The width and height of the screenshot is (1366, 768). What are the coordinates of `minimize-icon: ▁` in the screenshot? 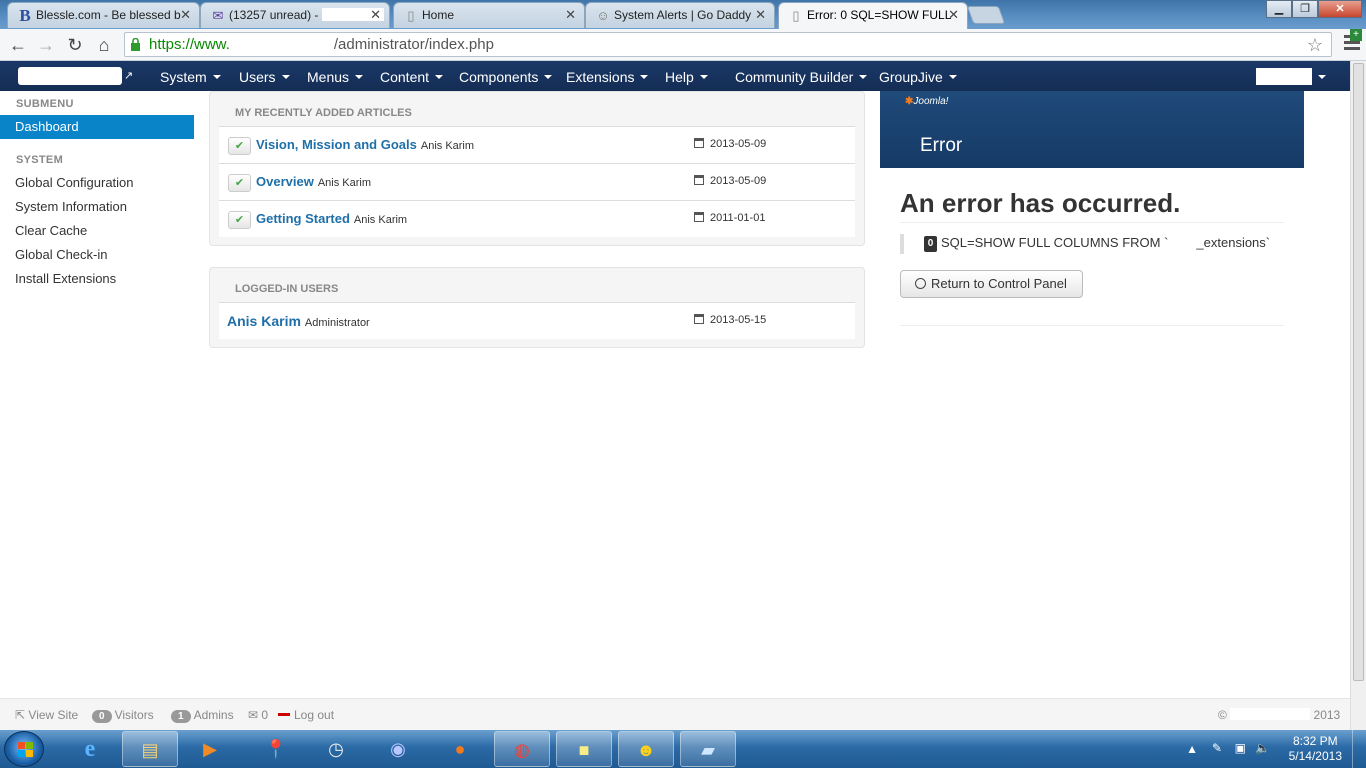 It's located at (1279, 9).